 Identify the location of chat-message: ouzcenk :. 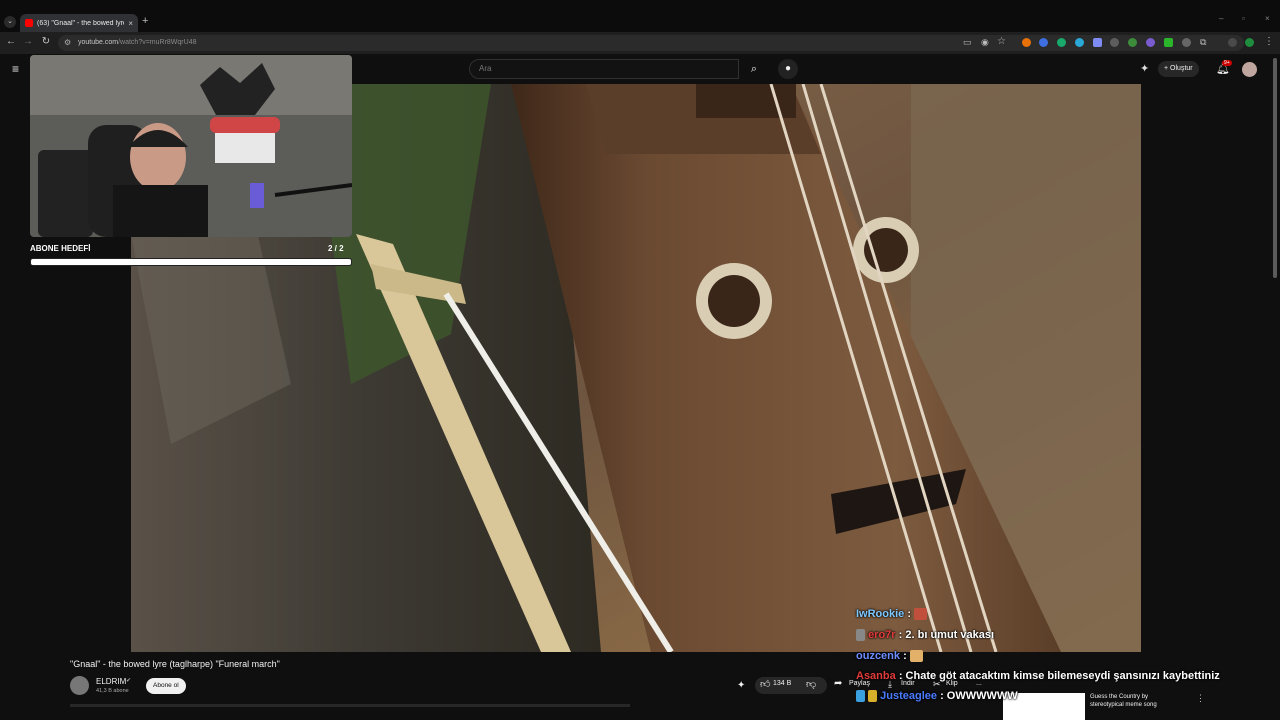
(889, 656).